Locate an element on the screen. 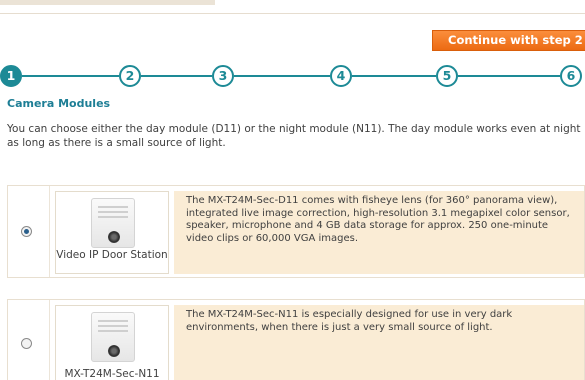 This screenshot has width=585, height=380. header-bar is located at coordinates (107, 2).